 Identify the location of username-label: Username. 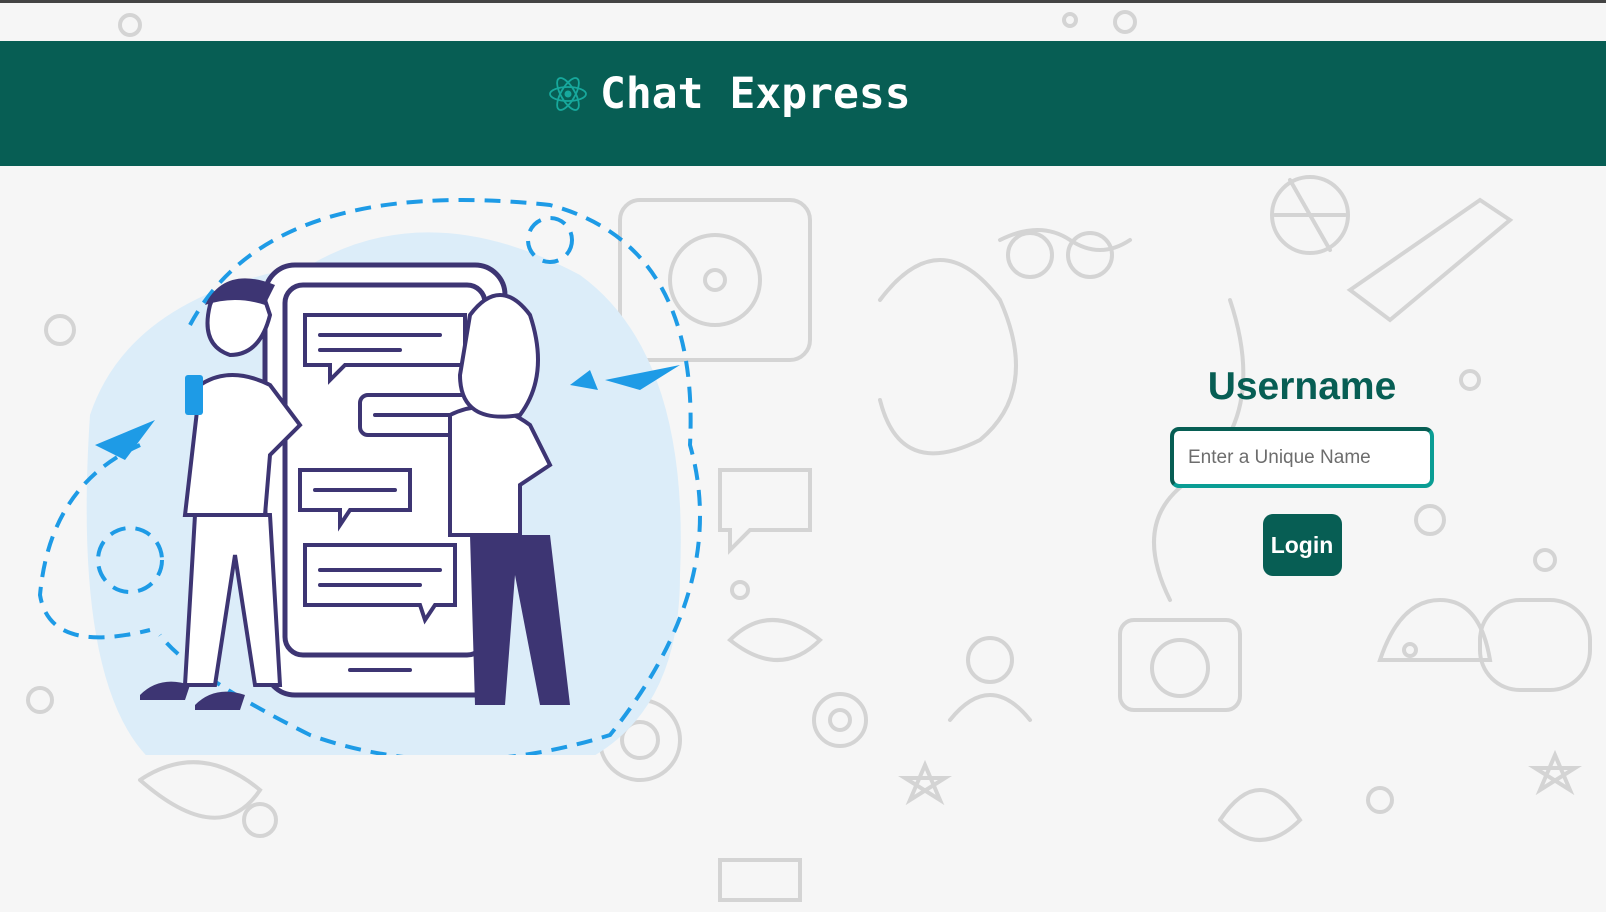
(1302, 386).